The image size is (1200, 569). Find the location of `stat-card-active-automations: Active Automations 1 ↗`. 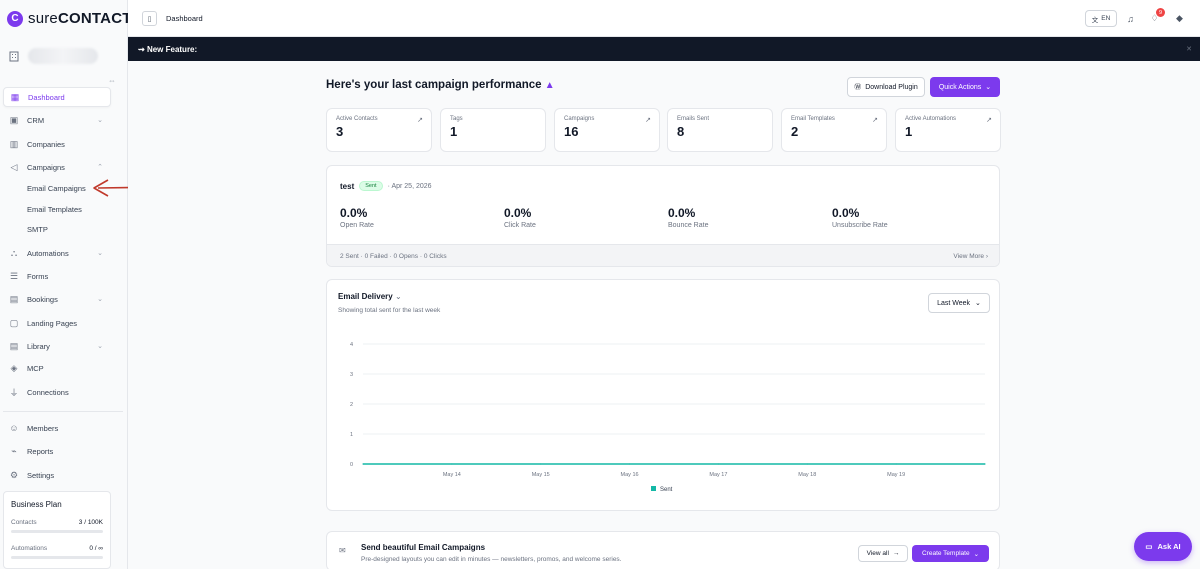

stat-card-active-automations: Active Automations 1 ↗ is located at coordinates (948, 130).